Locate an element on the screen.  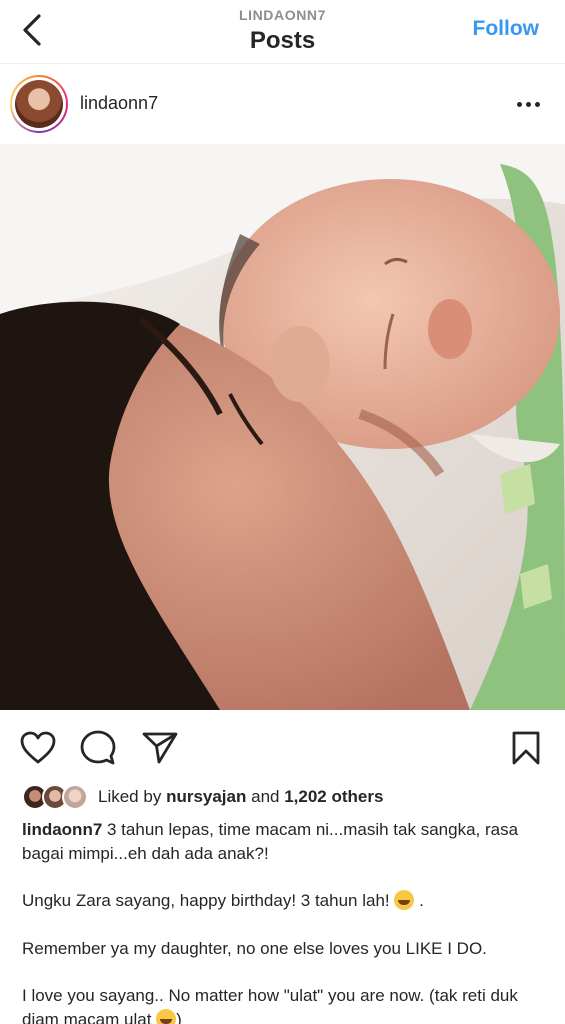
likes-prefix: Liked by is located at coordinates (130, 796).